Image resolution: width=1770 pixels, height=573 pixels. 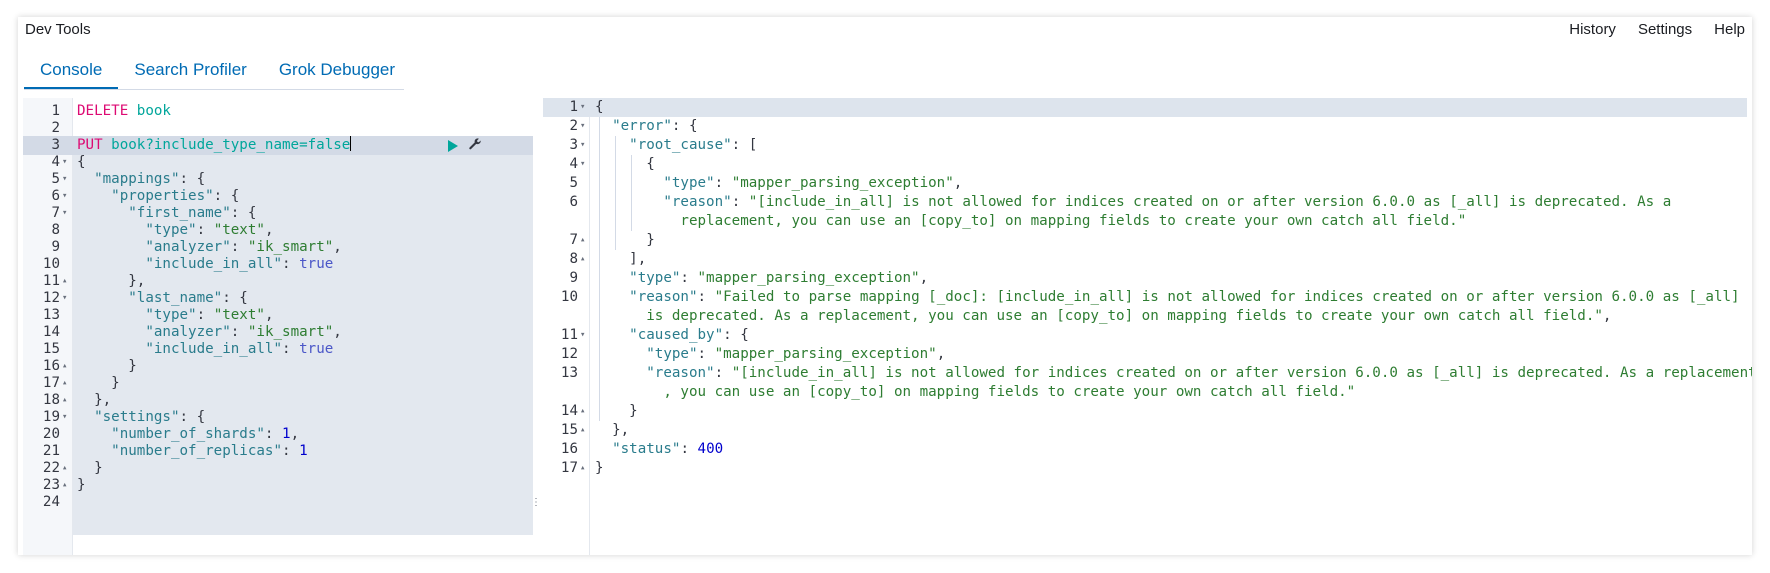 I want to click on editor-line-15: "include_in_all": true, so click(x=239, y=349).